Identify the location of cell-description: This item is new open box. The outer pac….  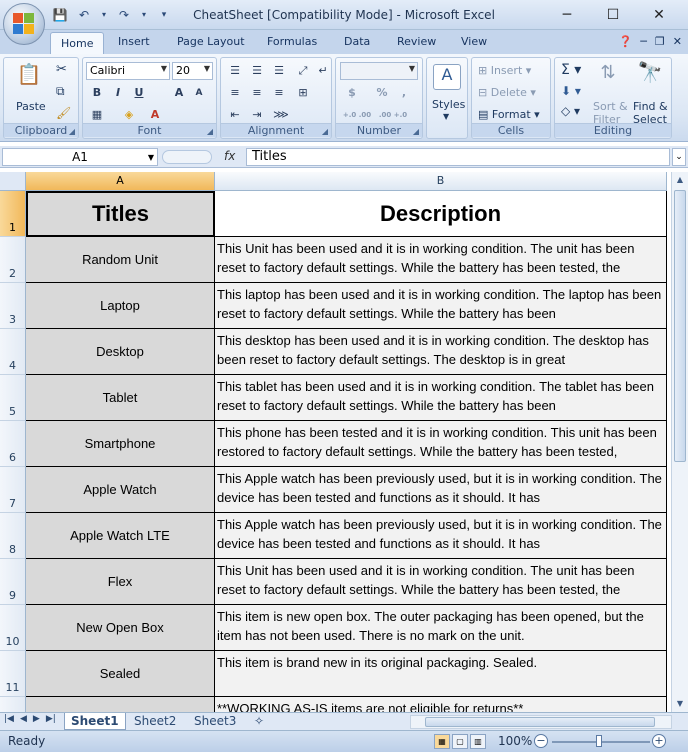
(441, 628).